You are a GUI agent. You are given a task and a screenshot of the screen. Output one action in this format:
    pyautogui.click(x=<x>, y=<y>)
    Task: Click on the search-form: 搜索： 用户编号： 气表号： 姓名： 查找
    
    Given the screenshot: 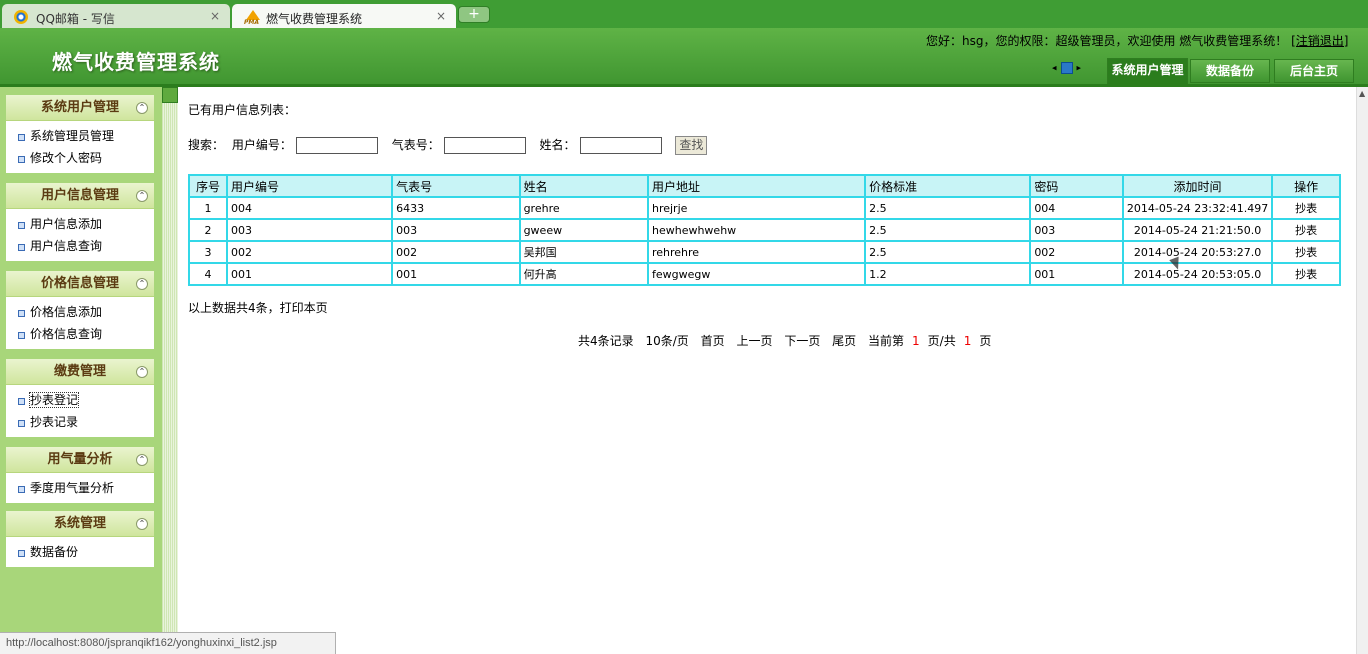 What is the action you would take?
    pyautogui.click(x=448, y=145)
    